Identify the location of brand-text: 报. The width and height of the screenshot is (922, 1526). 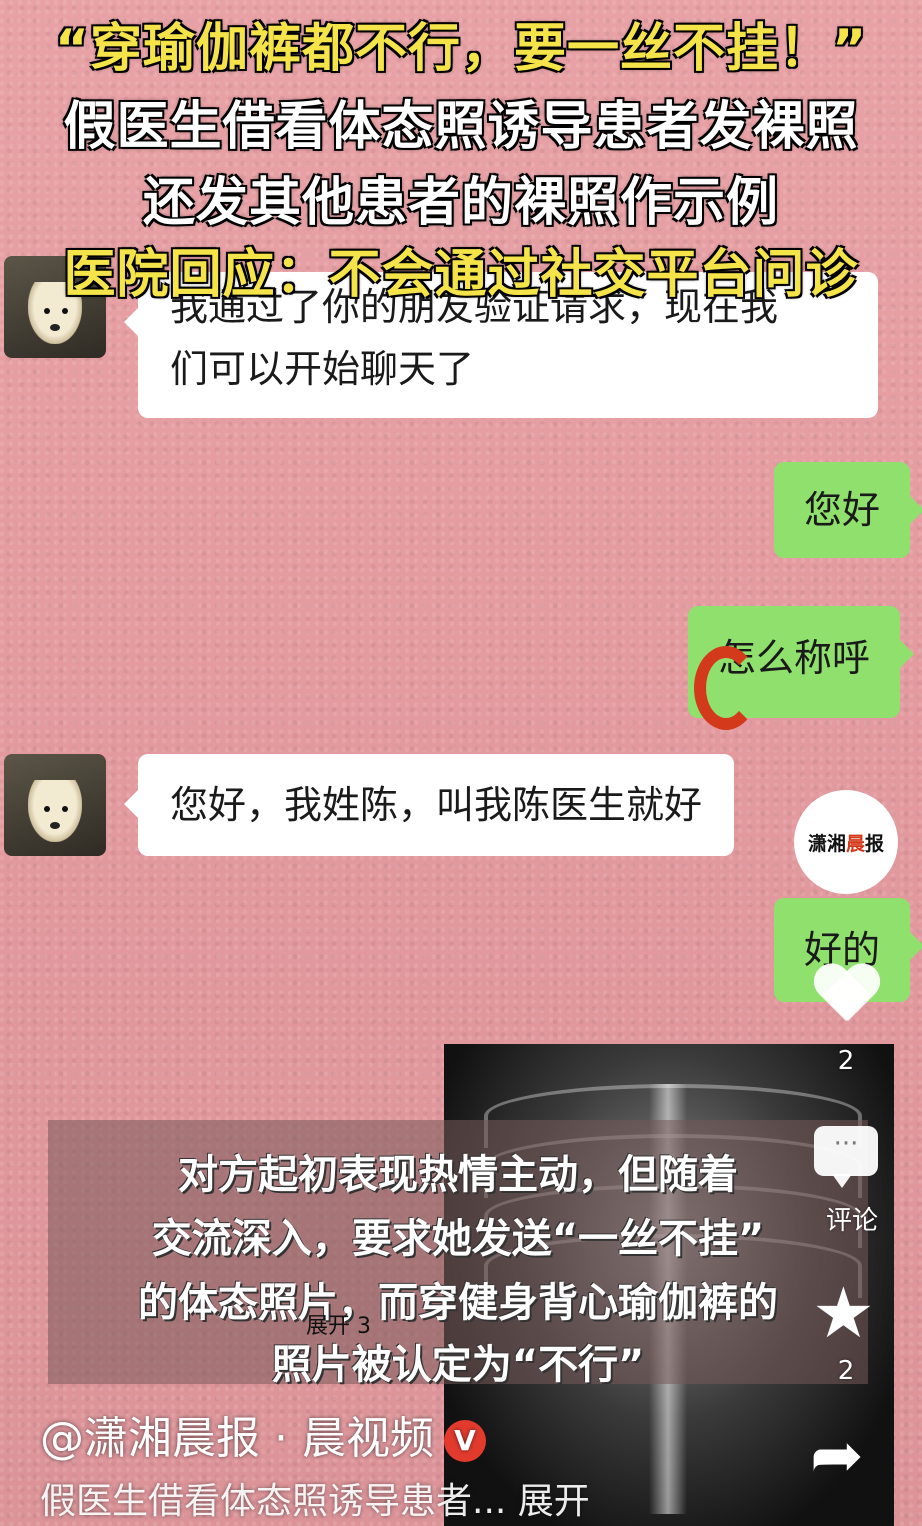
(875, 843).